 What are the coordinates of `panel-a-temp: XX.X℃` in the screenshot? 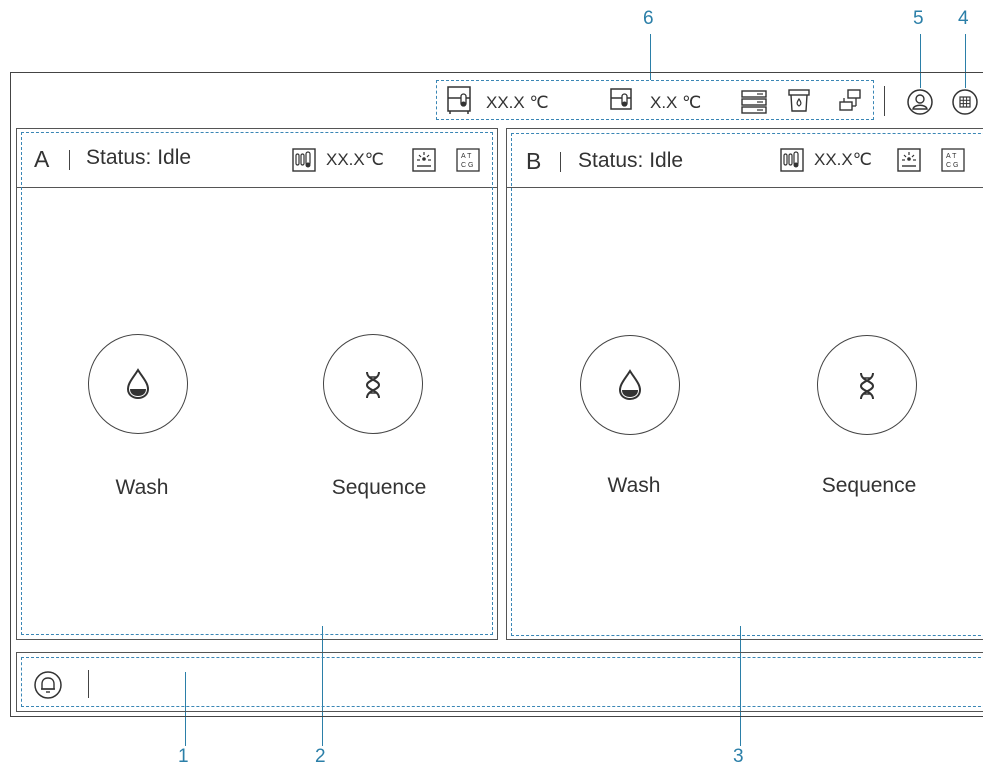 It's located at (355, 159).